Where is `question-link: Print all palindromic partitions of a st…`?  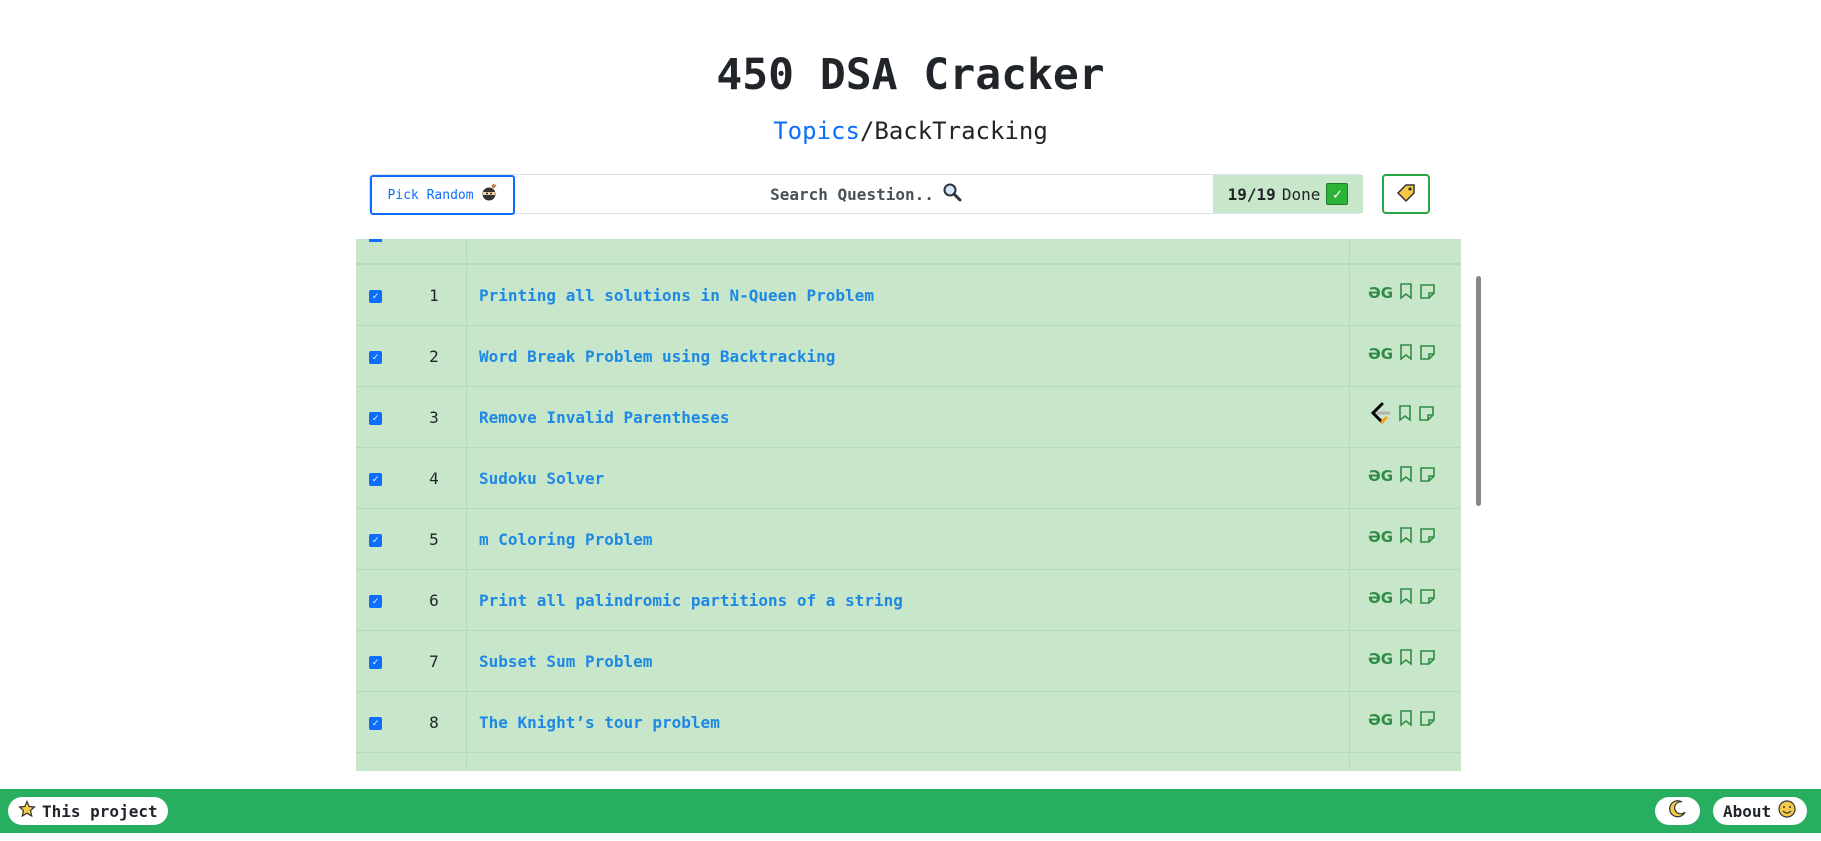 question-link: Print all palindromic partitions of a st… is located at coordinates (691, 600).